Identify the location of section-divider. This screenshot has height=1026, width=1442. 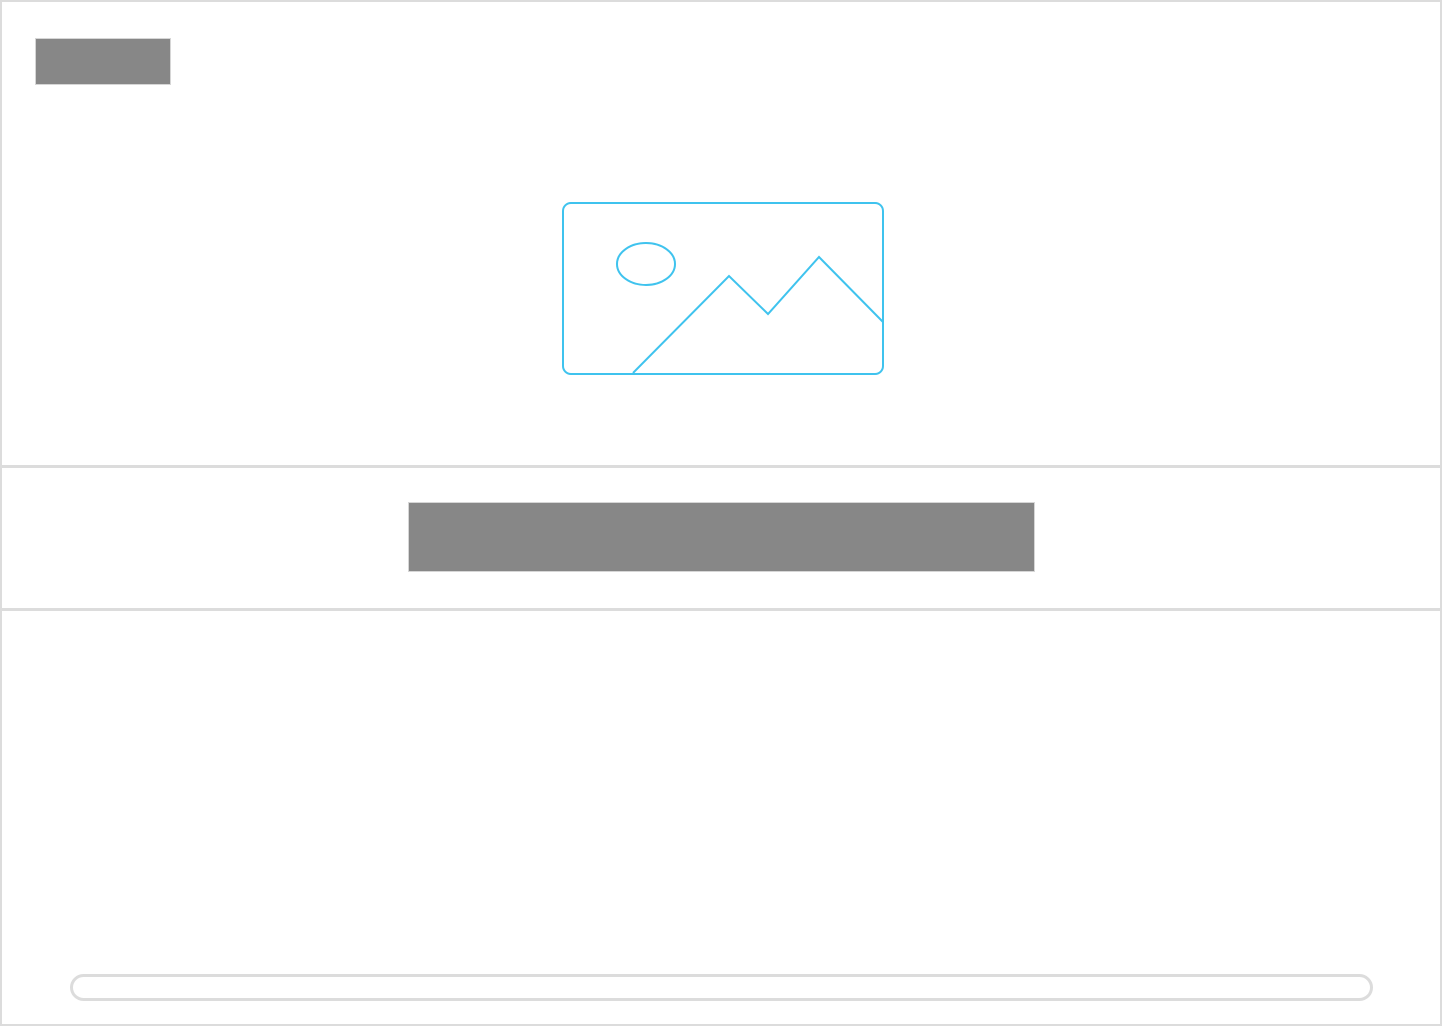
(721, 466).